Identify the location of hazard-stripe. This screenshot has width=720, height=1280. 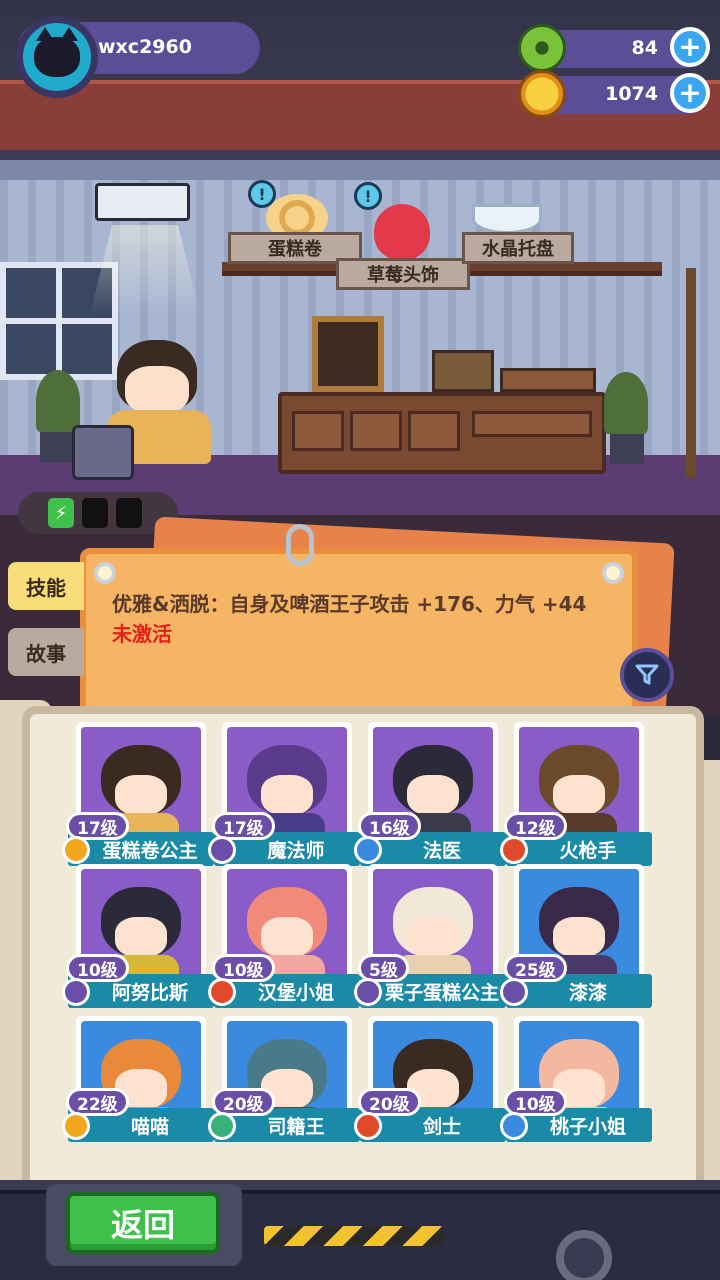
(354, 1236).